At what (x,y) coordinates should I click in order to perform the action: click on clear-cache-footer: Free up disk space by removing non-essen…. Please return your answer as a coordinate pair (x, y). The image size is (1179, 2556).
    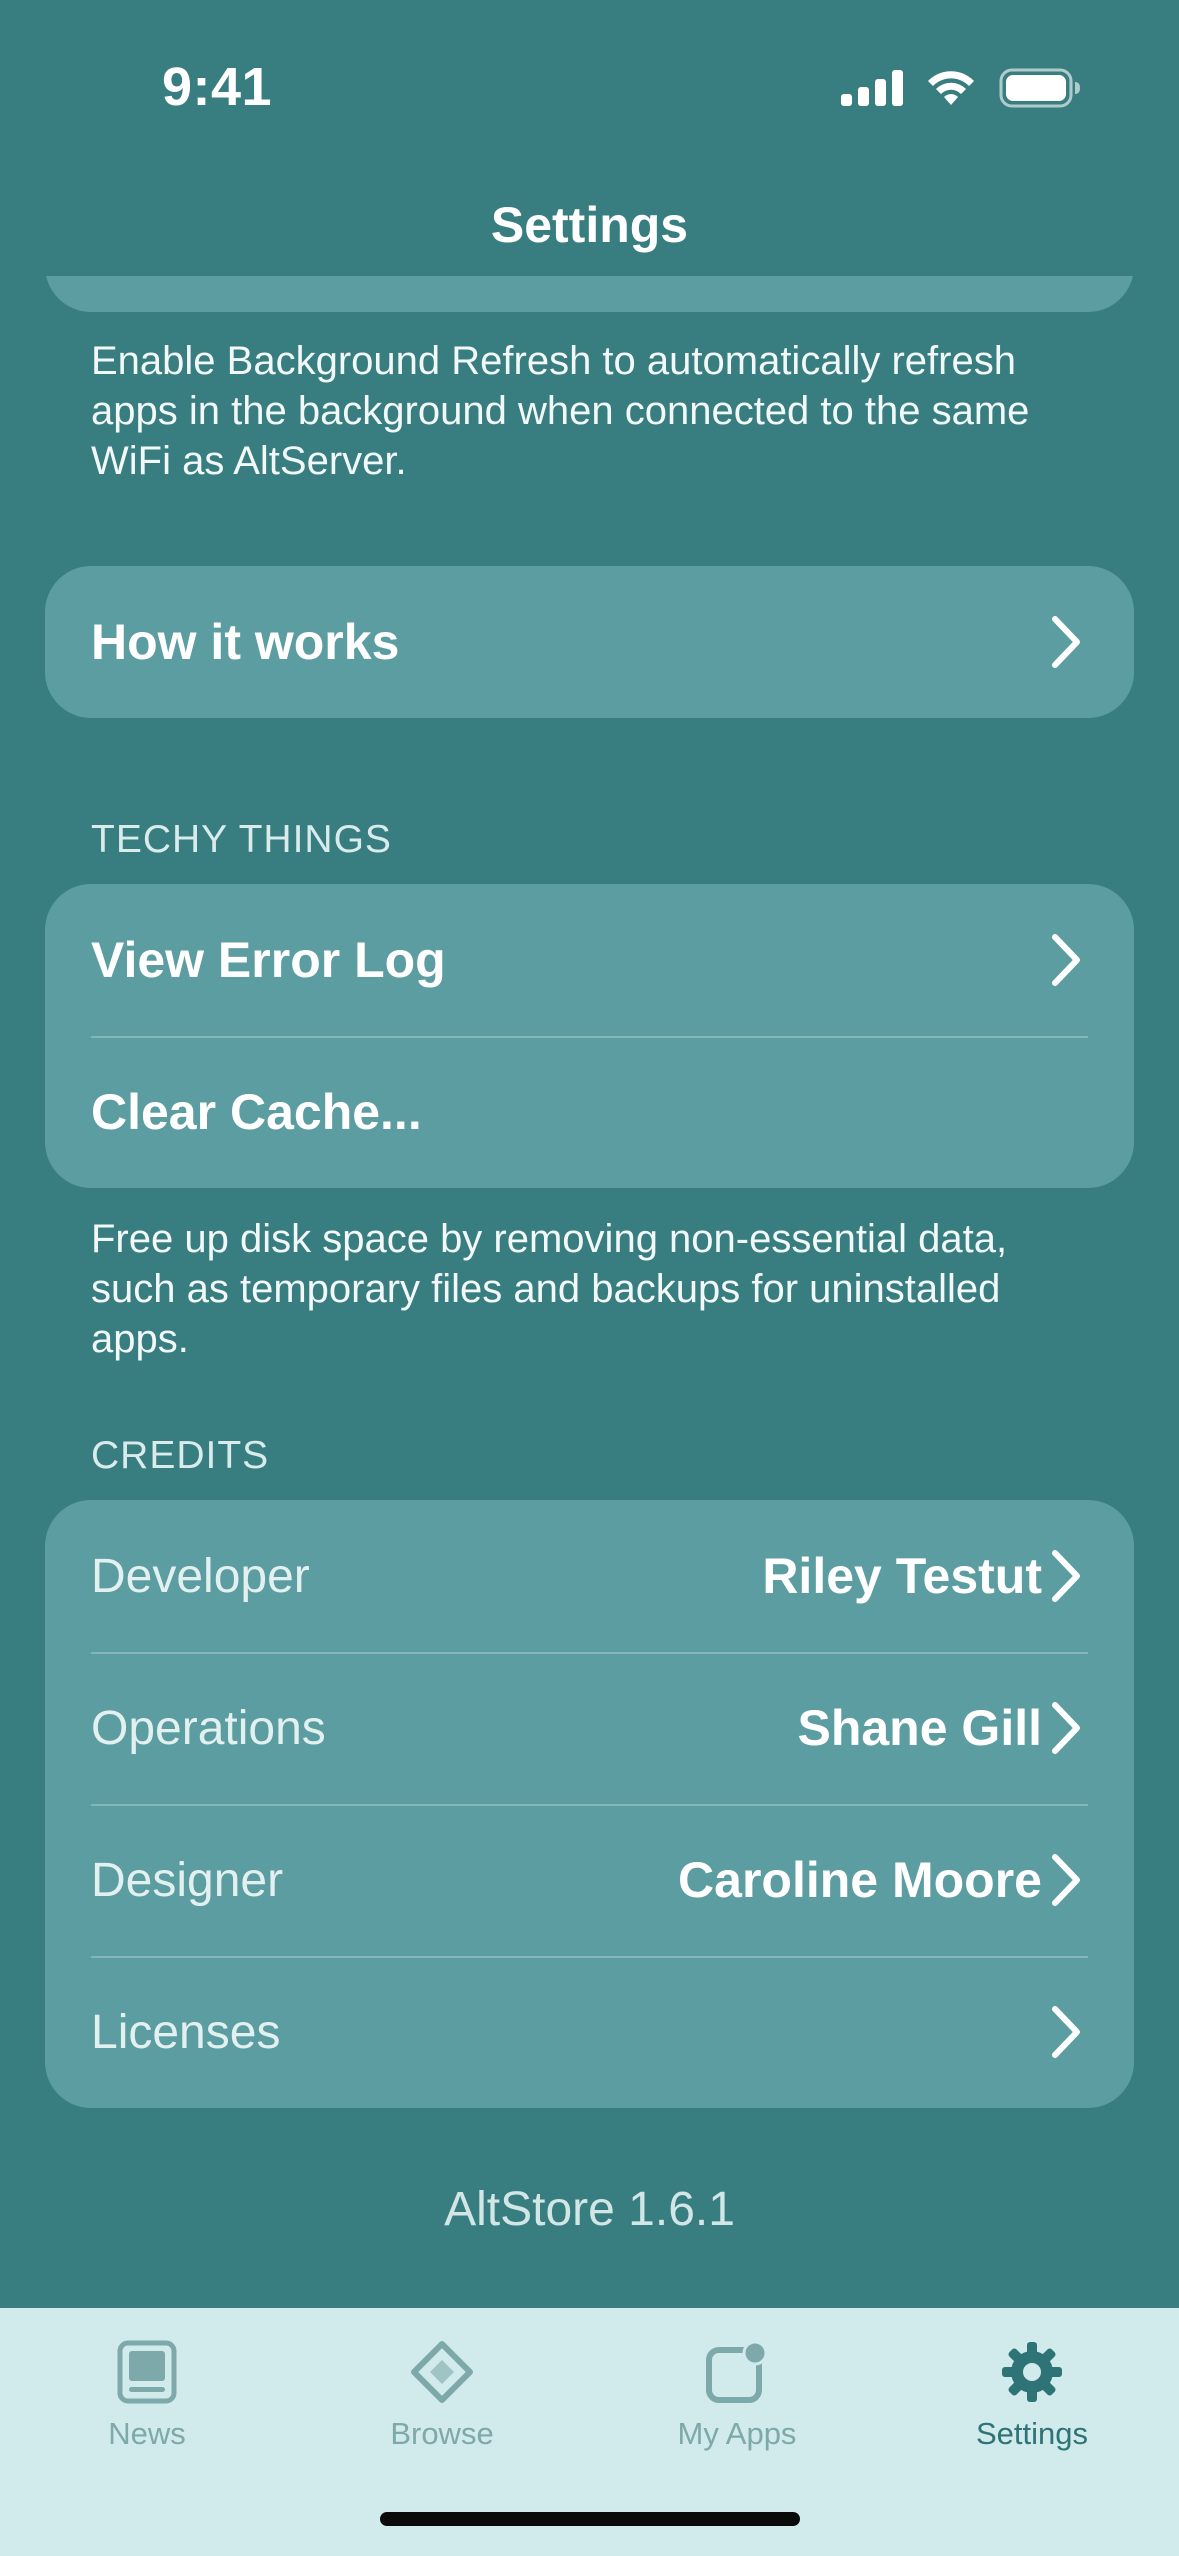
    Looking at the image, I should click on (549, 1289).